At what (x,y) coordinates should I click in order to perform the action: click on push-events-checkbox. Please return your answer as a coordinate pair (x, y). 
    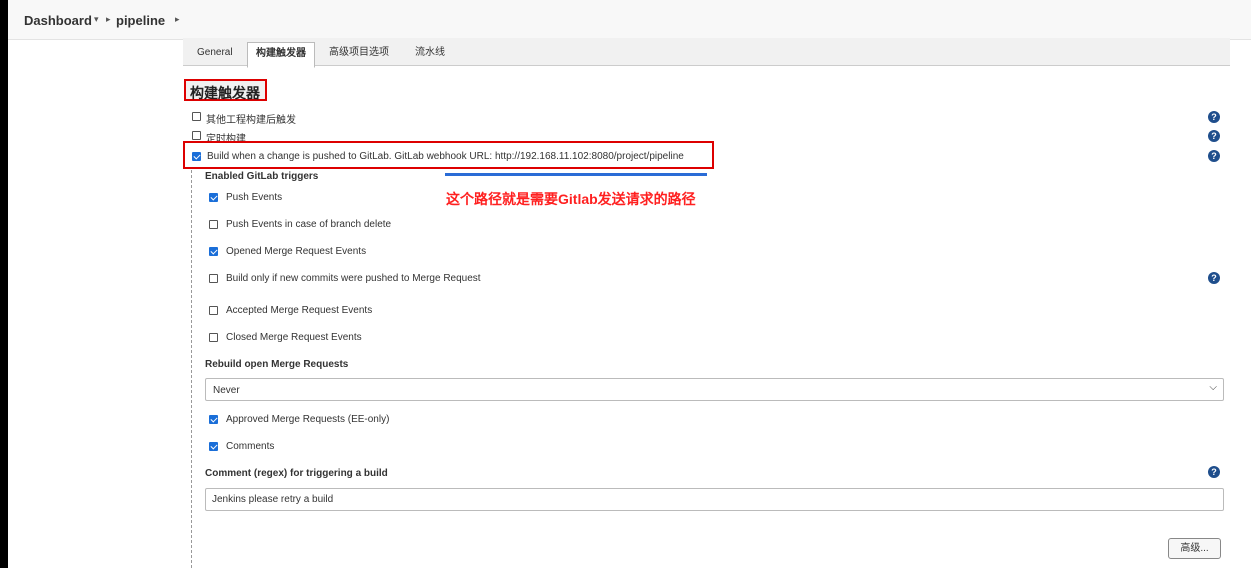
    Looking at the image, I should click on (213, 197).